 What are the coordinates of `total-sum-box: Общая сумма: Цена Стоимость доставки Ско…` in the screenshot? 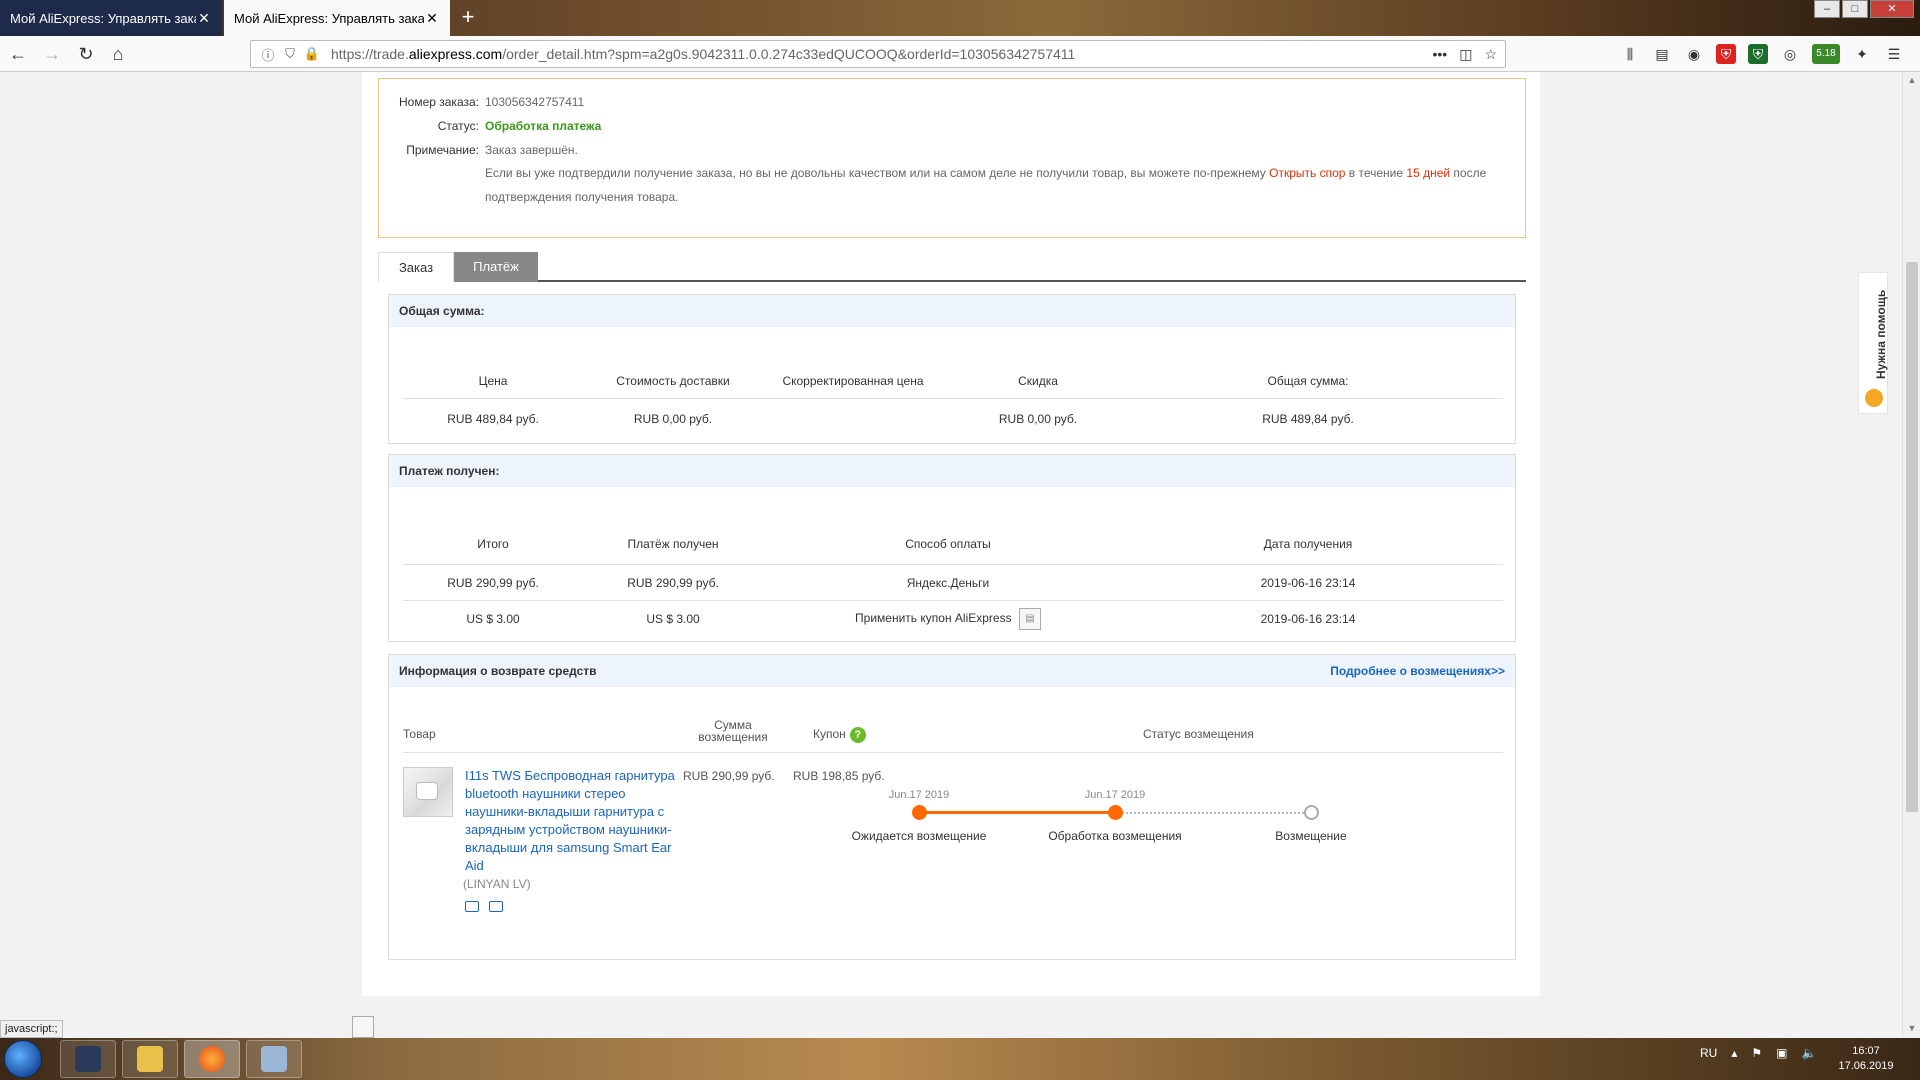 It's located at (952, 369).